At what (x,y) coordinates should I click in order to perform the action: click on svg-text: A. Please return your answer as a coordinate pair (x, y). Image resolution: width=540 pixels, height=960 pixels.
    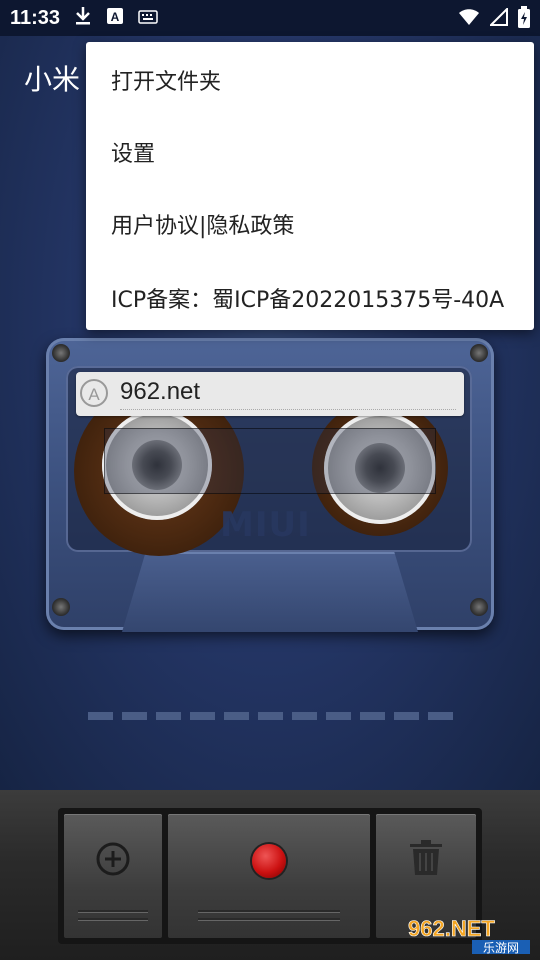
    Looking at the image, I should click on (115, 17).